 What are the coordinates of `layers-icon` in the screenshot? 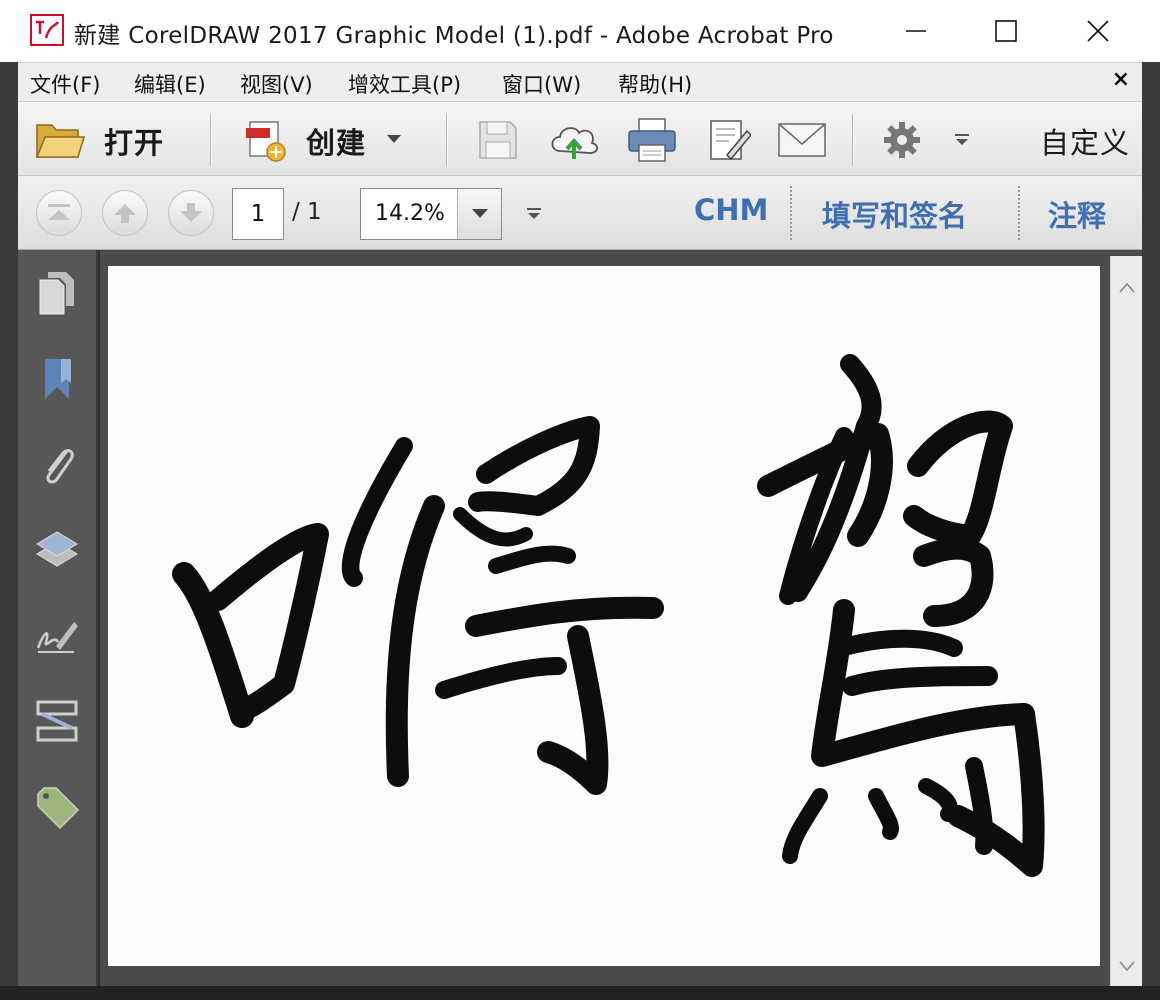 It's located at (57, 549).